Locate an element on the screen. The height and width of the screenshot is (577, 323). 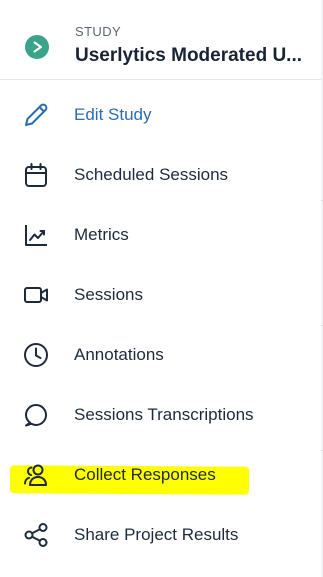
line-chart-icon is located at coordinates (36, 235).